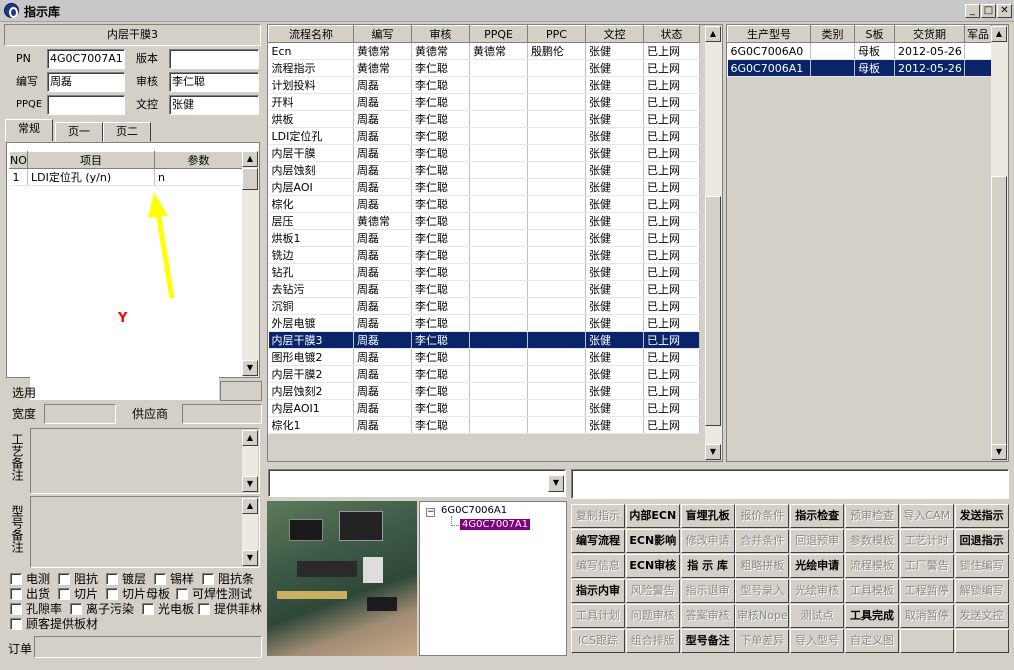  Describe the element at coordinates (86, 105) in the screenshot. I see `ppqe-field` at that location.